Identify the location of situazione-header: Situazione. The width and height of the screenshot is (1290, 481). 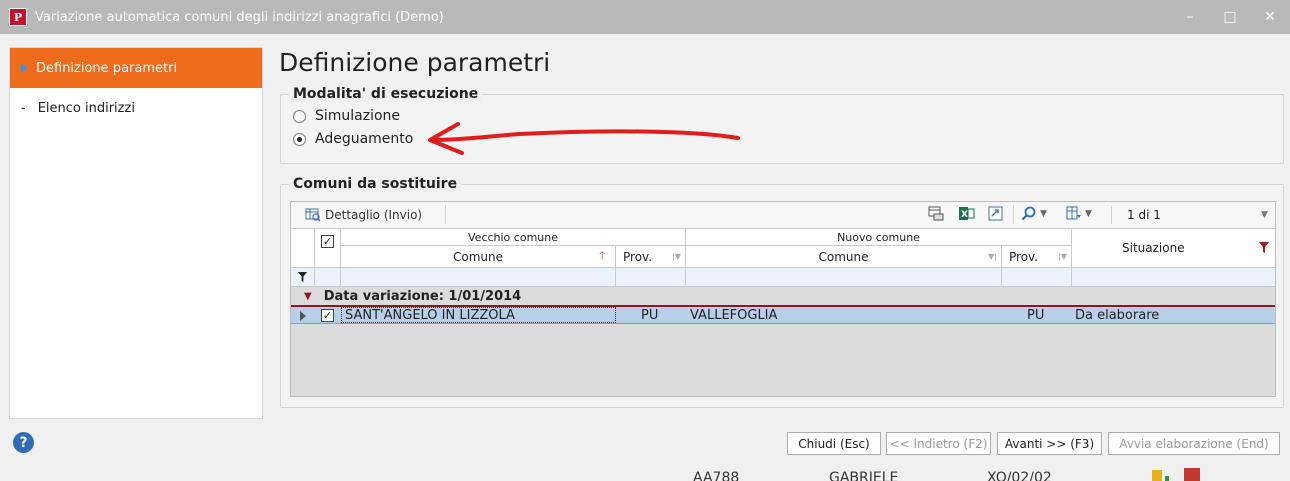
(1173, 248).